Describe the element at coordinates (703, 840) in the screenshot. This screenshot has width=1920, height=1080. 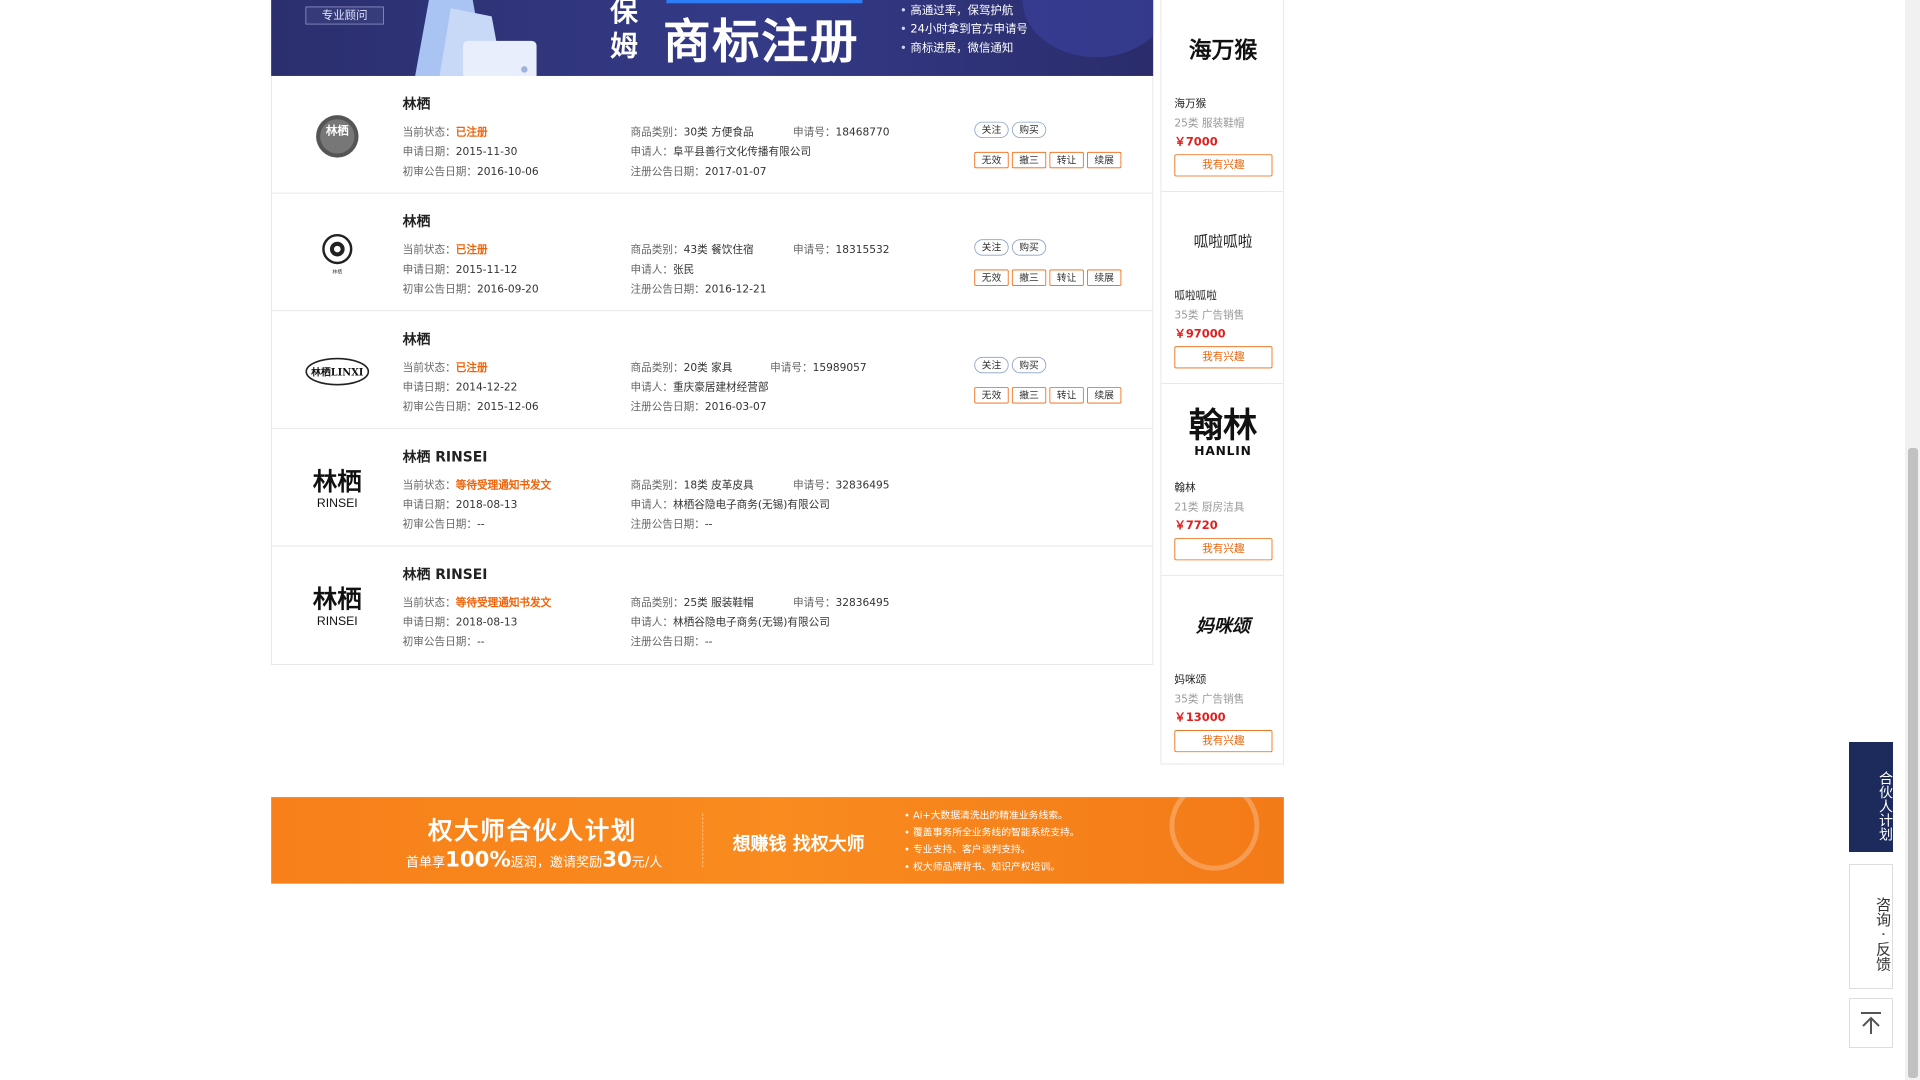
I see `banner-divider` at that location.